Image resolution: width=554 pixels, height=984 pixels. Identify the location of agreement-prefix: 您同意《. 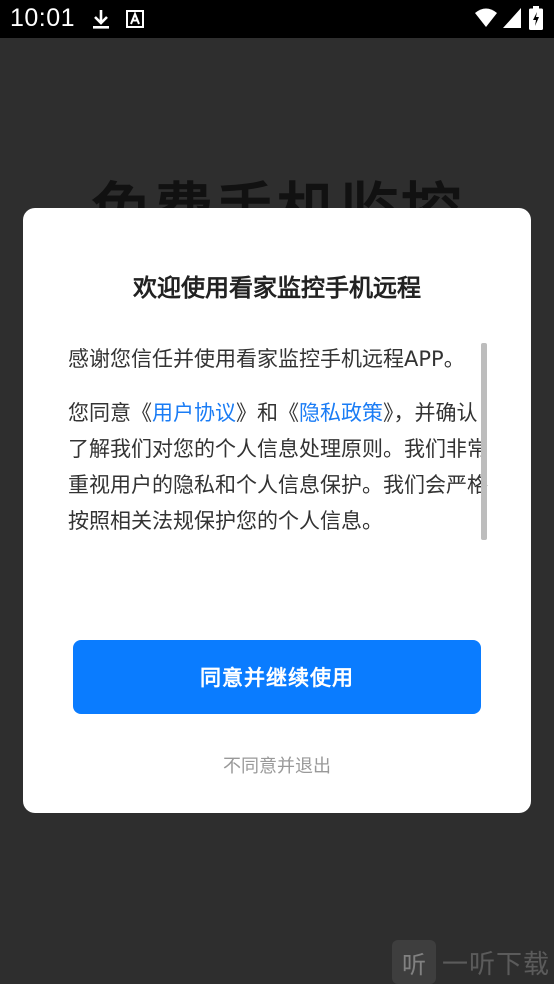
(110, 413).